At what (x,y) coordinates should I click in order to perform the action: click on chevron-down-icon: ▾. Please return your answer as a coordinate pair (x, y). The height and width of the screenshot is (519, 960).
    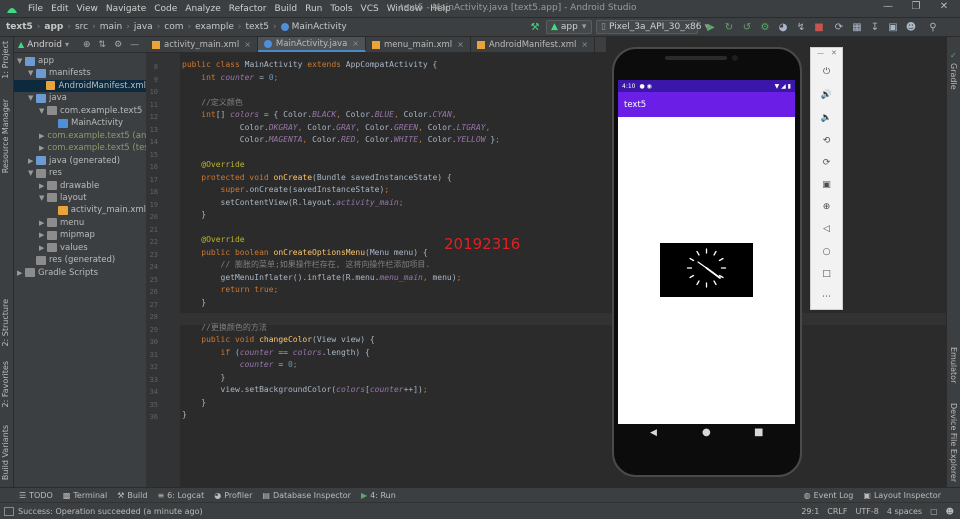
    Looking at the image, I should click on (67, 44).